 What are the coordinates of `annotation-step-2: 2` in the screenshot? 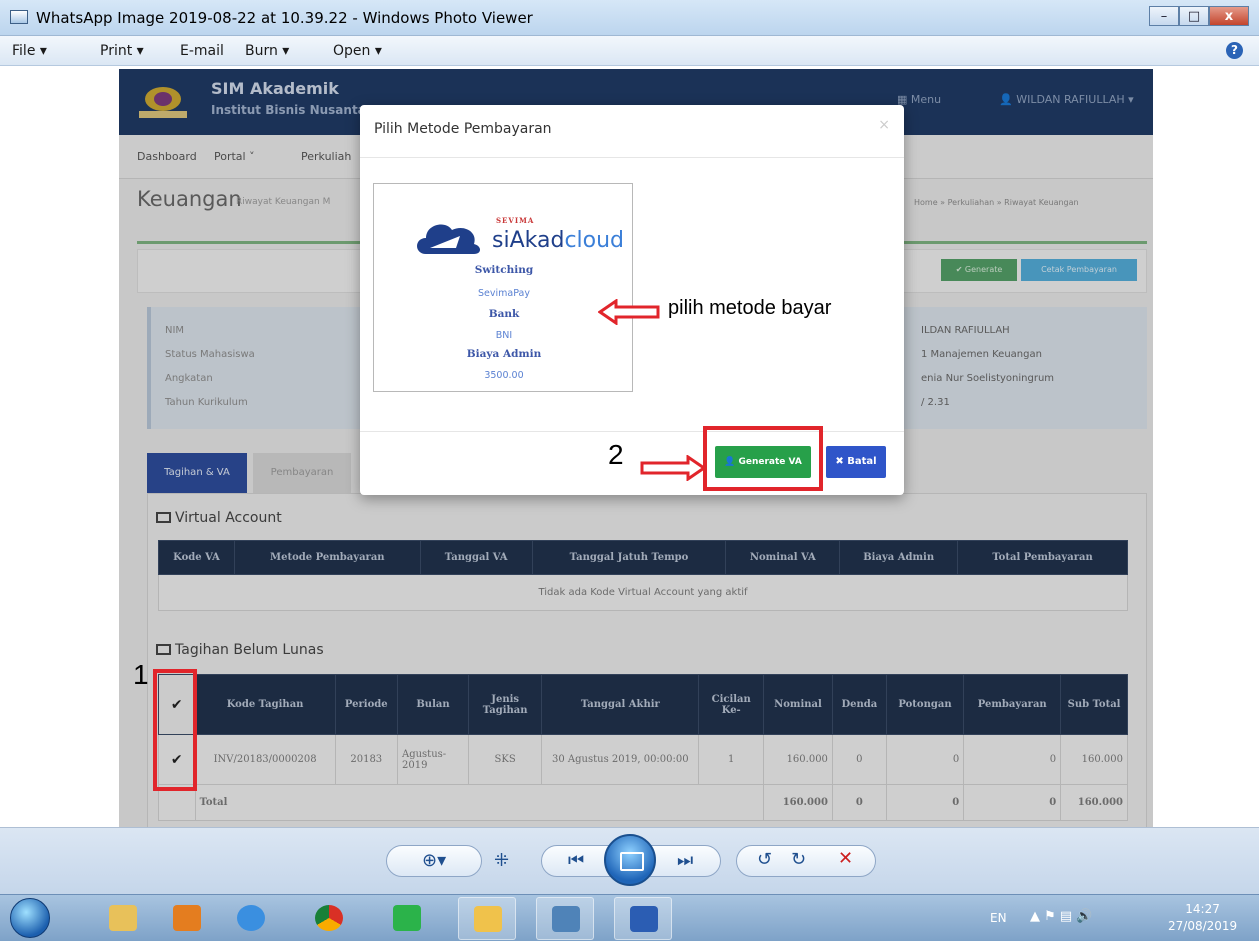 It's located at (616, 454).